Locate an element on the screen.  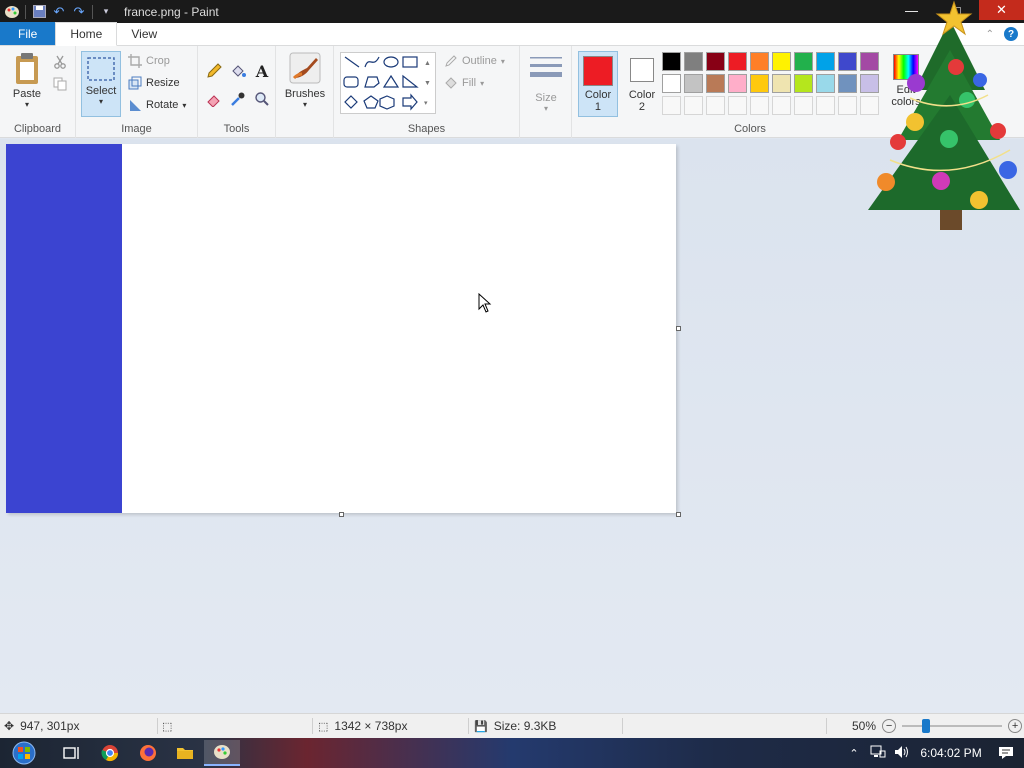
show-hidden-icons: ⌃ is located at coordinates (854, 753).